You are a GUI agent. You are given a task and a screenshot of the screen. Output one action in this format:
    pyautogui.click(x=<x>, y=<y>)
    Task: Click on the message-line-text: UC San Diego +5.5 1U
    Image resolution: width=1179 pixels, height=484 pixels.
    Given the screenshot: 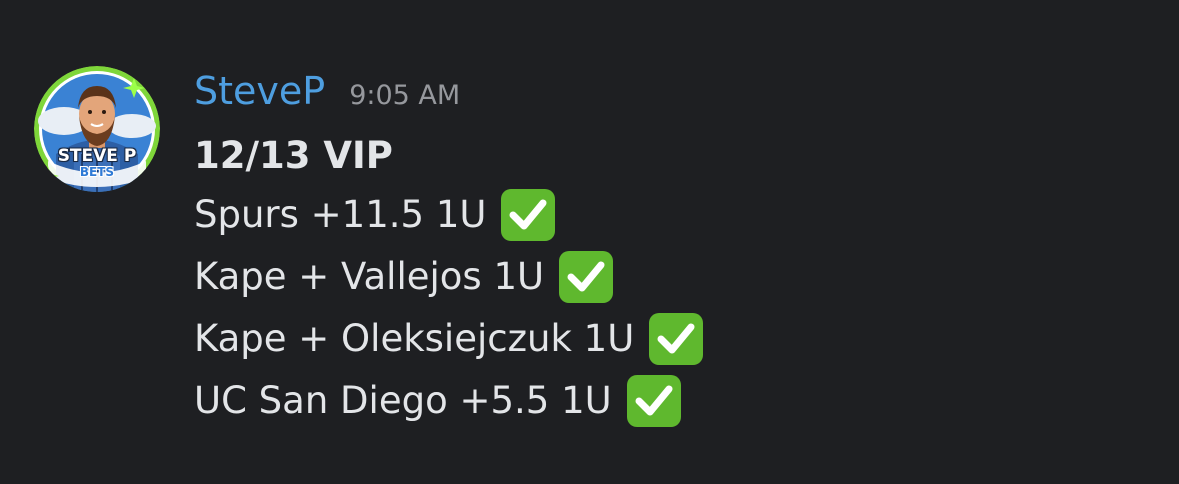 What is the action you would take?
    pyautogui.click(x=403, y=400)
    